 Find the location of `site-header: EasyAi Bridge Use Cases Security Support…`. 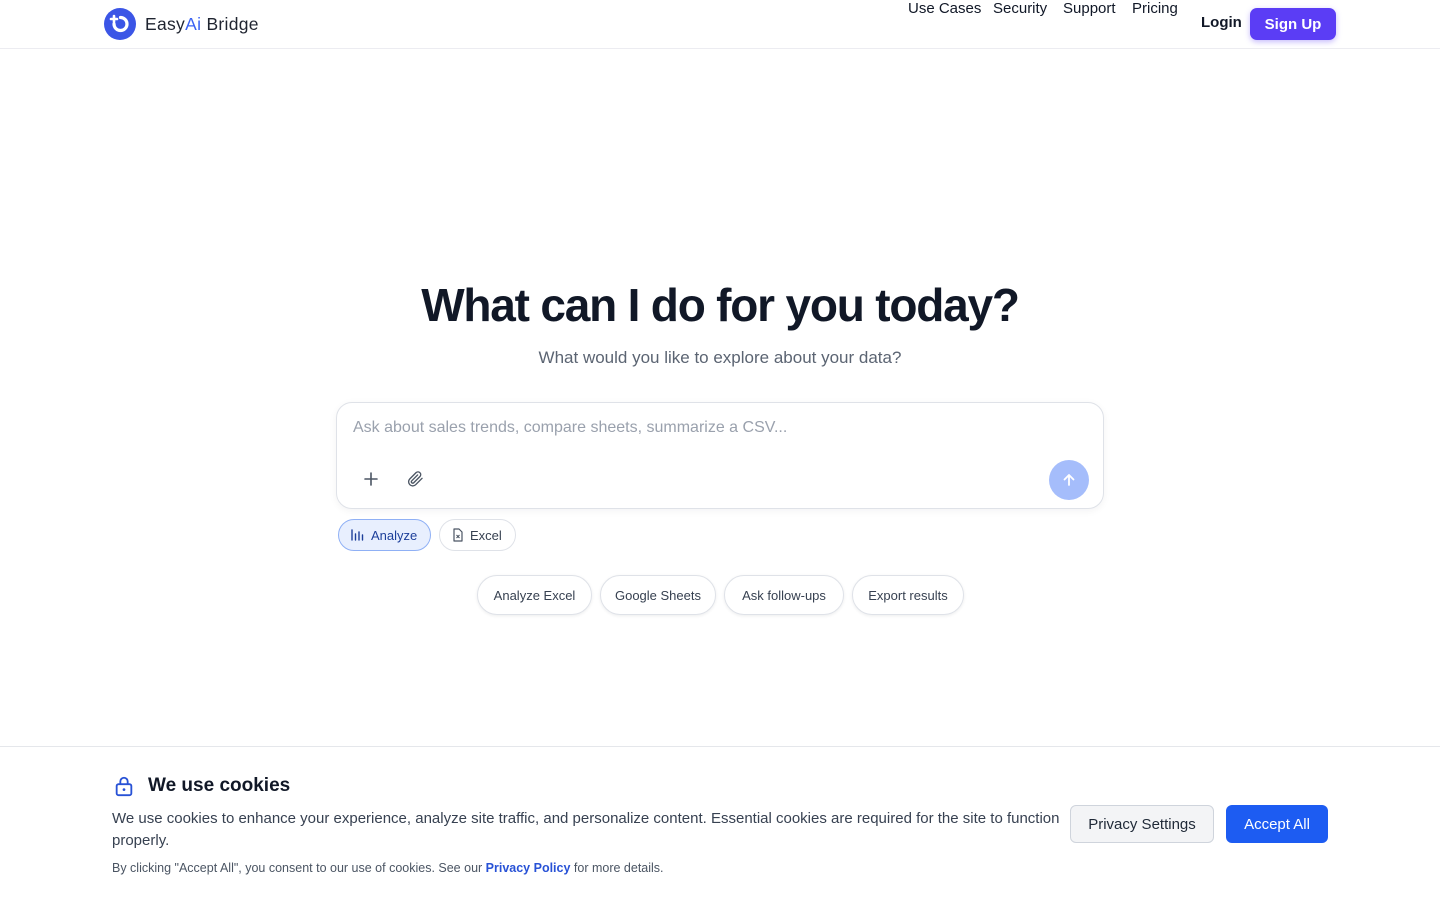

site-header: EasyAi Bridge Use Cases Security Support… is located at coordinates (720, 24).